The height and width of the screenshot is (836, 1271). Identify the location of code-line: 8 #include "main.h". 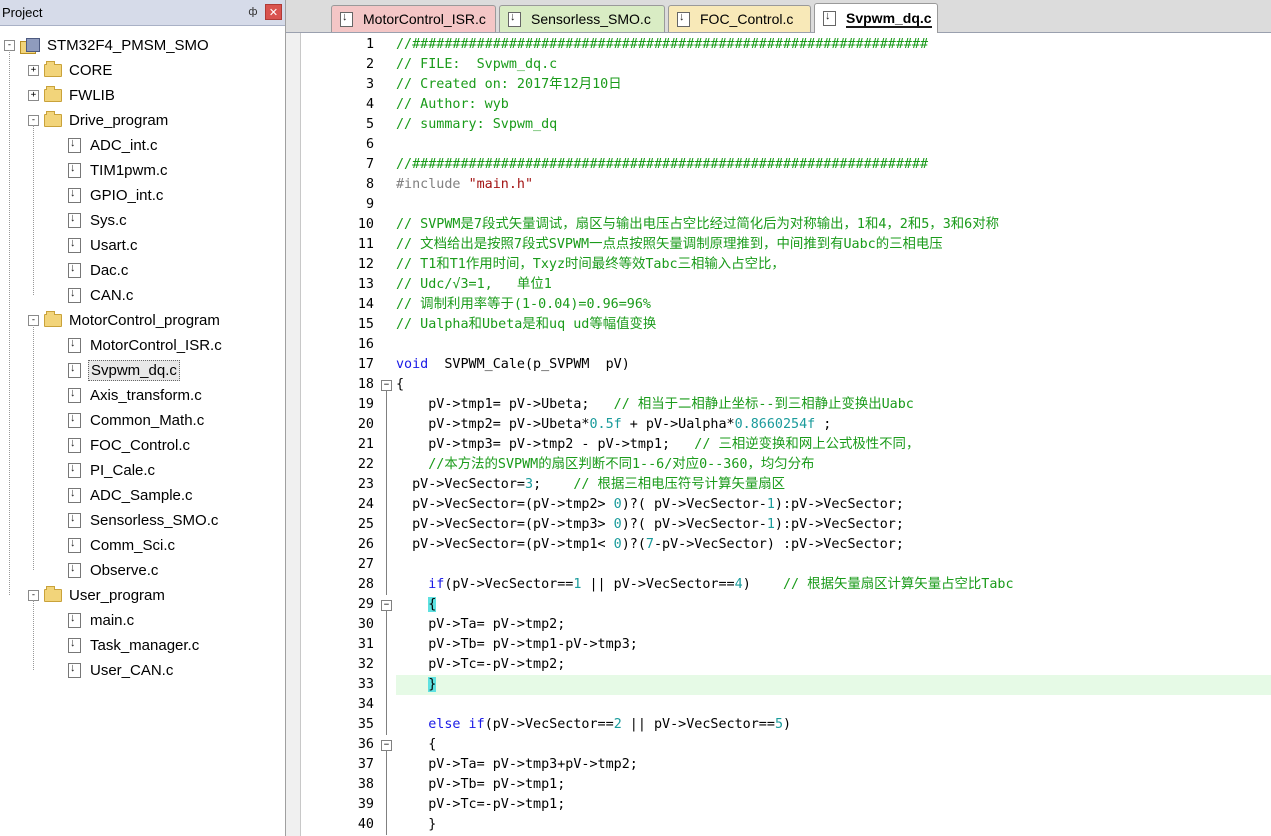
(786, 185).